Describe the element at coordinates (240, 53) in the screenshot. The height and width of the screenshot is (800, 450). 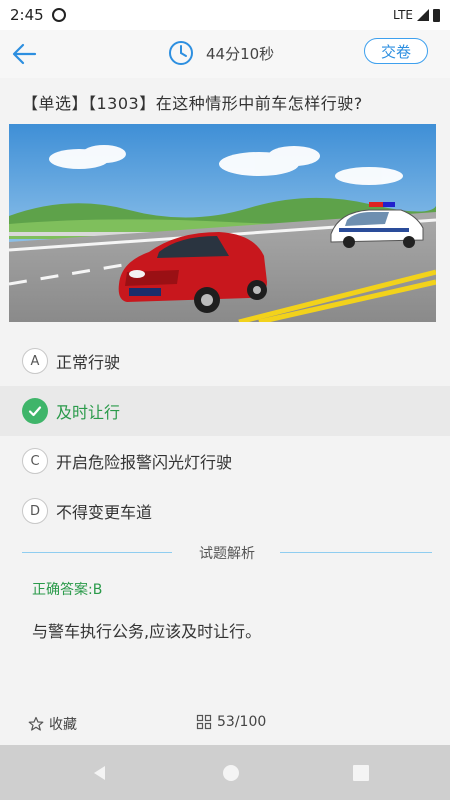
I see `timer-text: 44分10秒` at that location.